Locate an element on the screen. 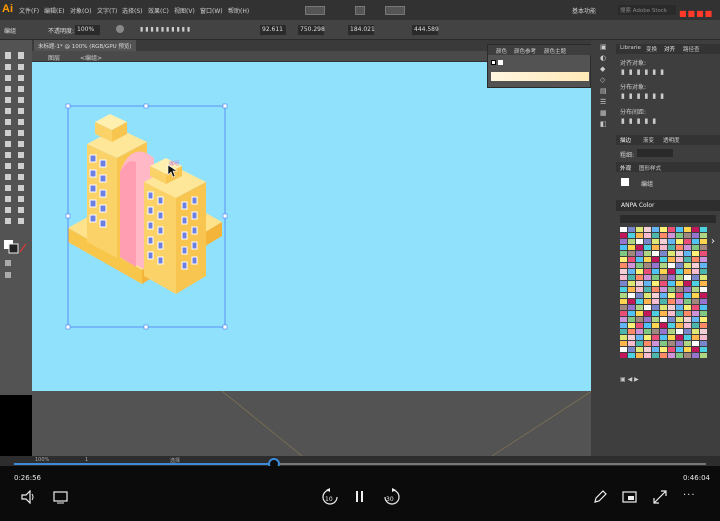 This screenshot has height=521, width=720. align-quick-icons: ▮ ▮ ▮ ▮ ▮ ▮ ▮ ▮ ▮ ▮ is located at coordinates (188, 30).